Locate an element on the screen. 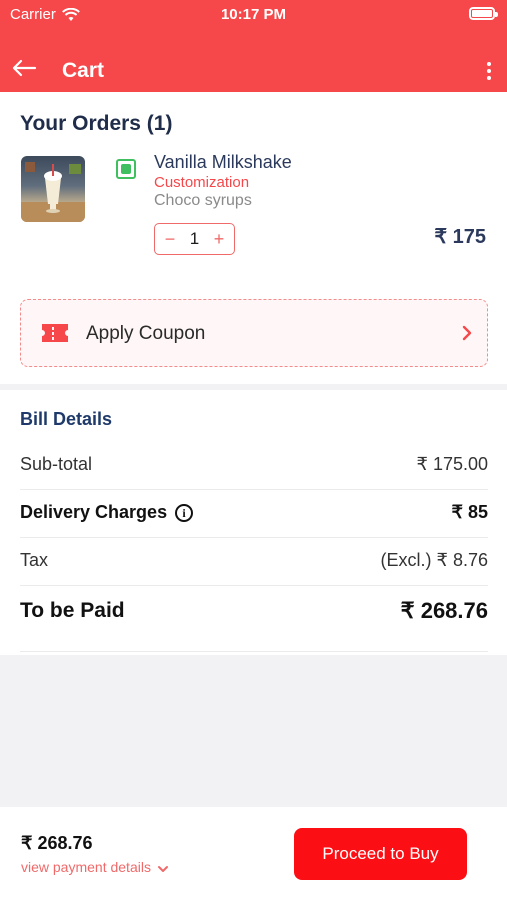 The image size is (507, 900). tax-row: Tax (Excl.) ₹ 8.76 is located at coordinates (254, 560).